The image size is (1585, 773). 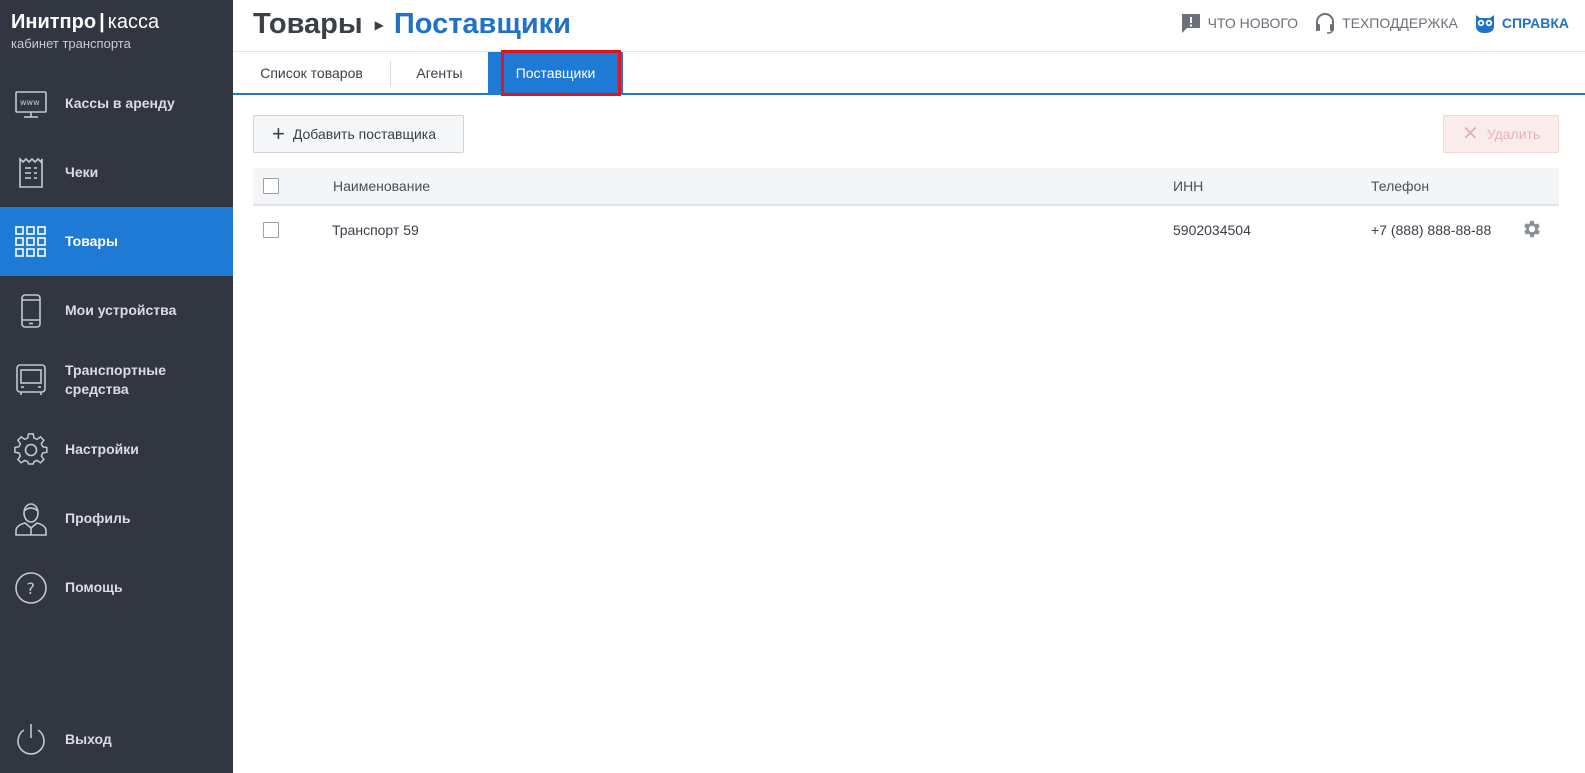 I want to click on add-supplier-label: Добавить поставщика, so click(x=364, y=134).